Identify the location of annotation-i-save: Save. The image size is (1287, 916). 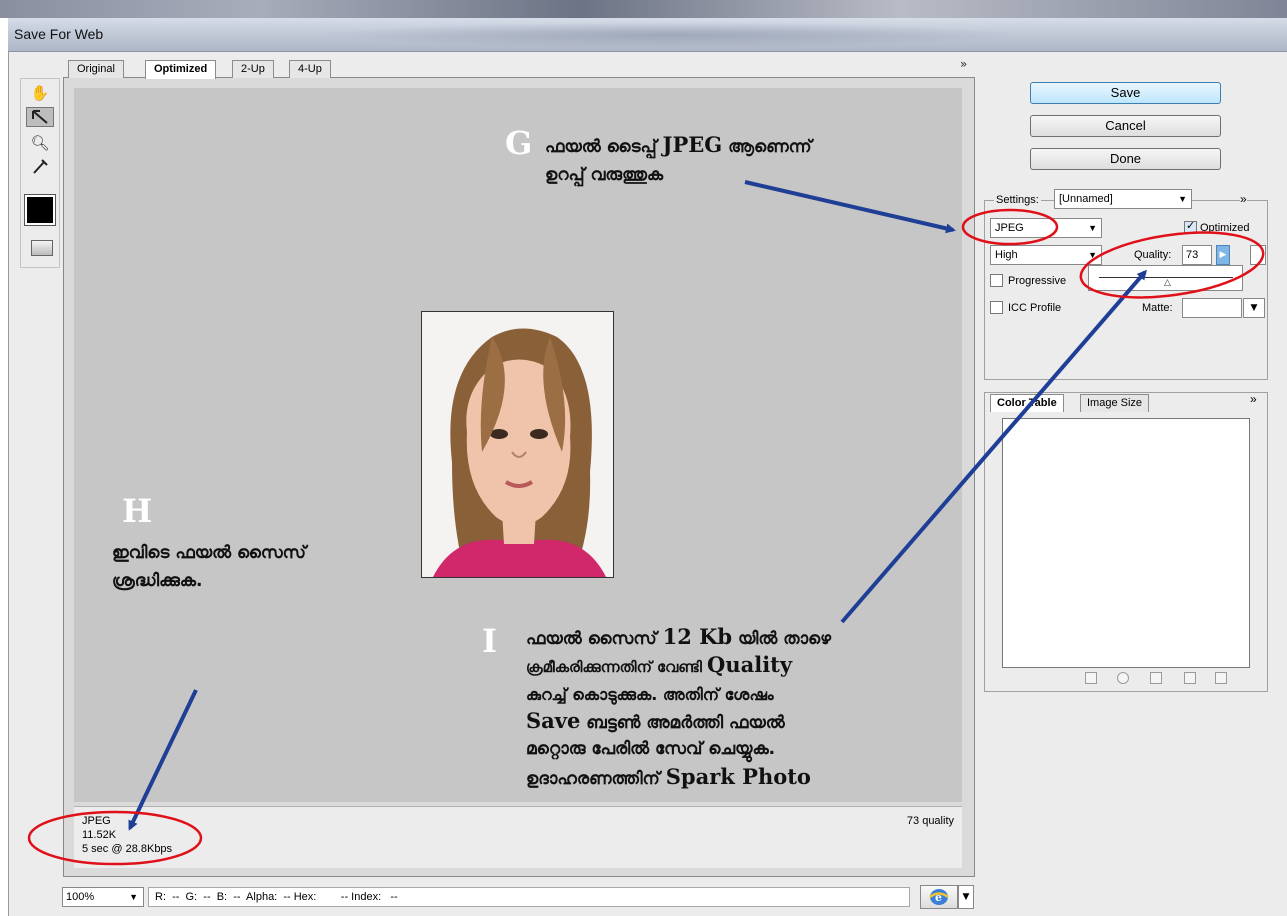
(553, 720).